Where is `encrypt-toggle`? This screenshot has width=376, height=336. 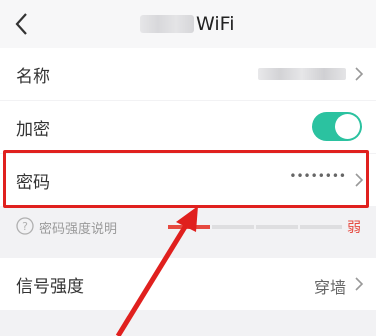
encrypt-toggle is located at coordinates (337, 126).